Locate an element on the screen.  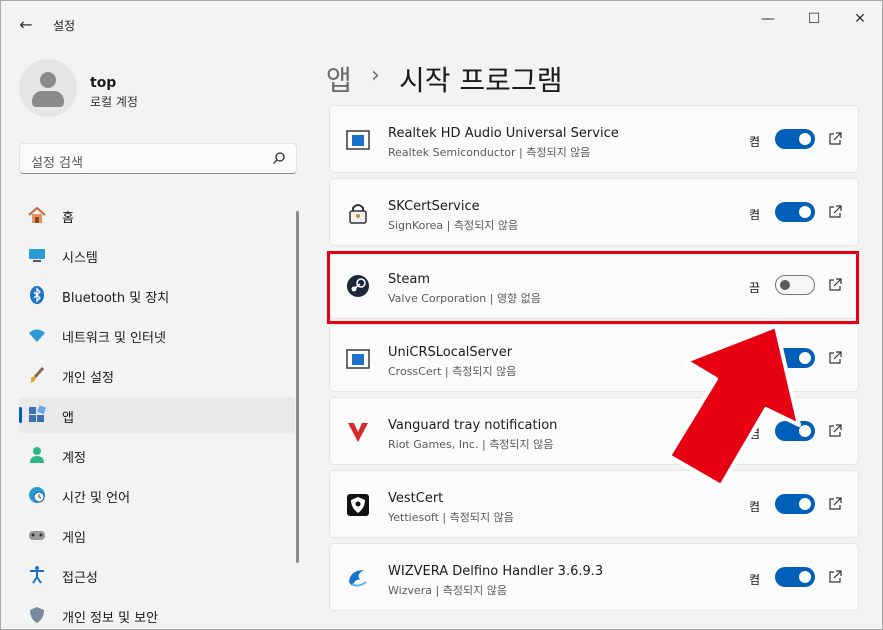
apps-icon is located at coordinates (37, 415).